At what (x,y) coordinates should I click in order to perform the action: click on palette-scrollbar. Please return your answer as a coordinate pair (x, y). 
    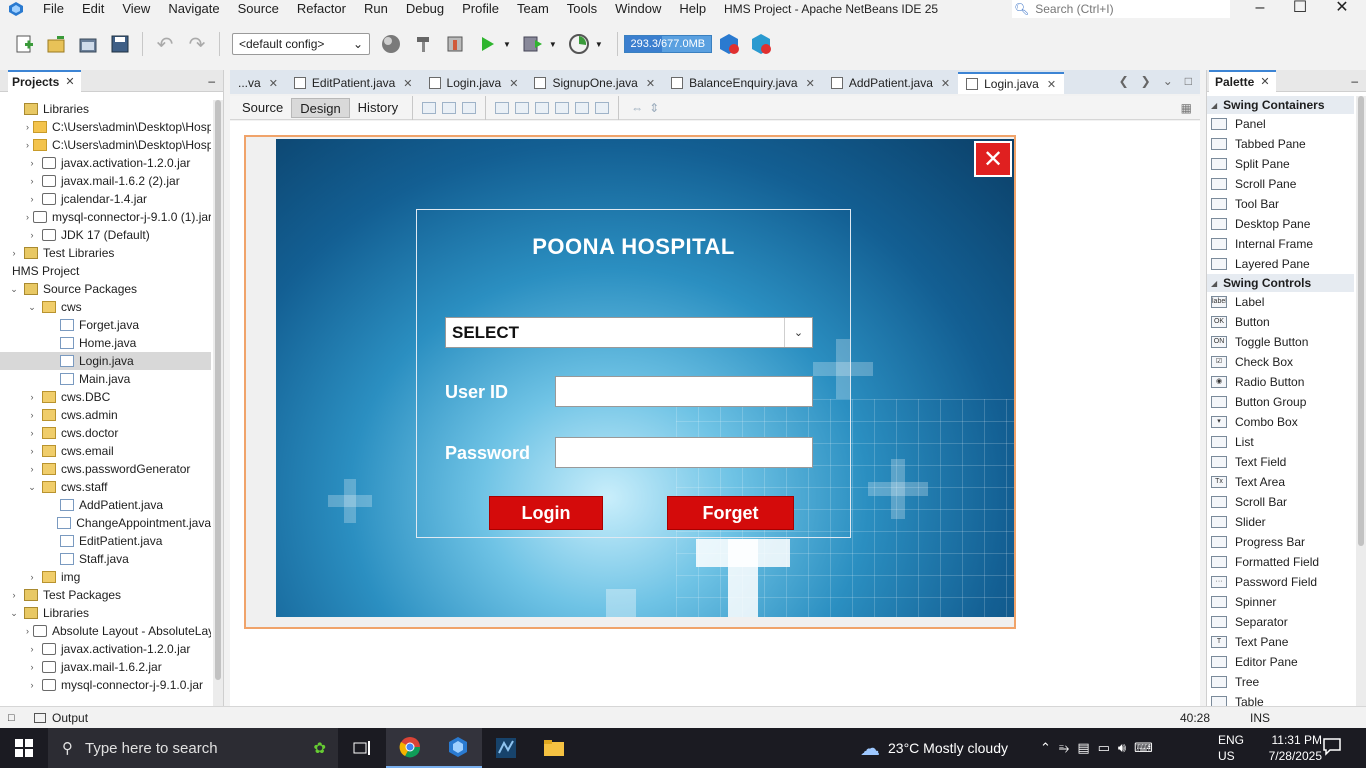
    Looking at the image, I should click on (1361, 401).